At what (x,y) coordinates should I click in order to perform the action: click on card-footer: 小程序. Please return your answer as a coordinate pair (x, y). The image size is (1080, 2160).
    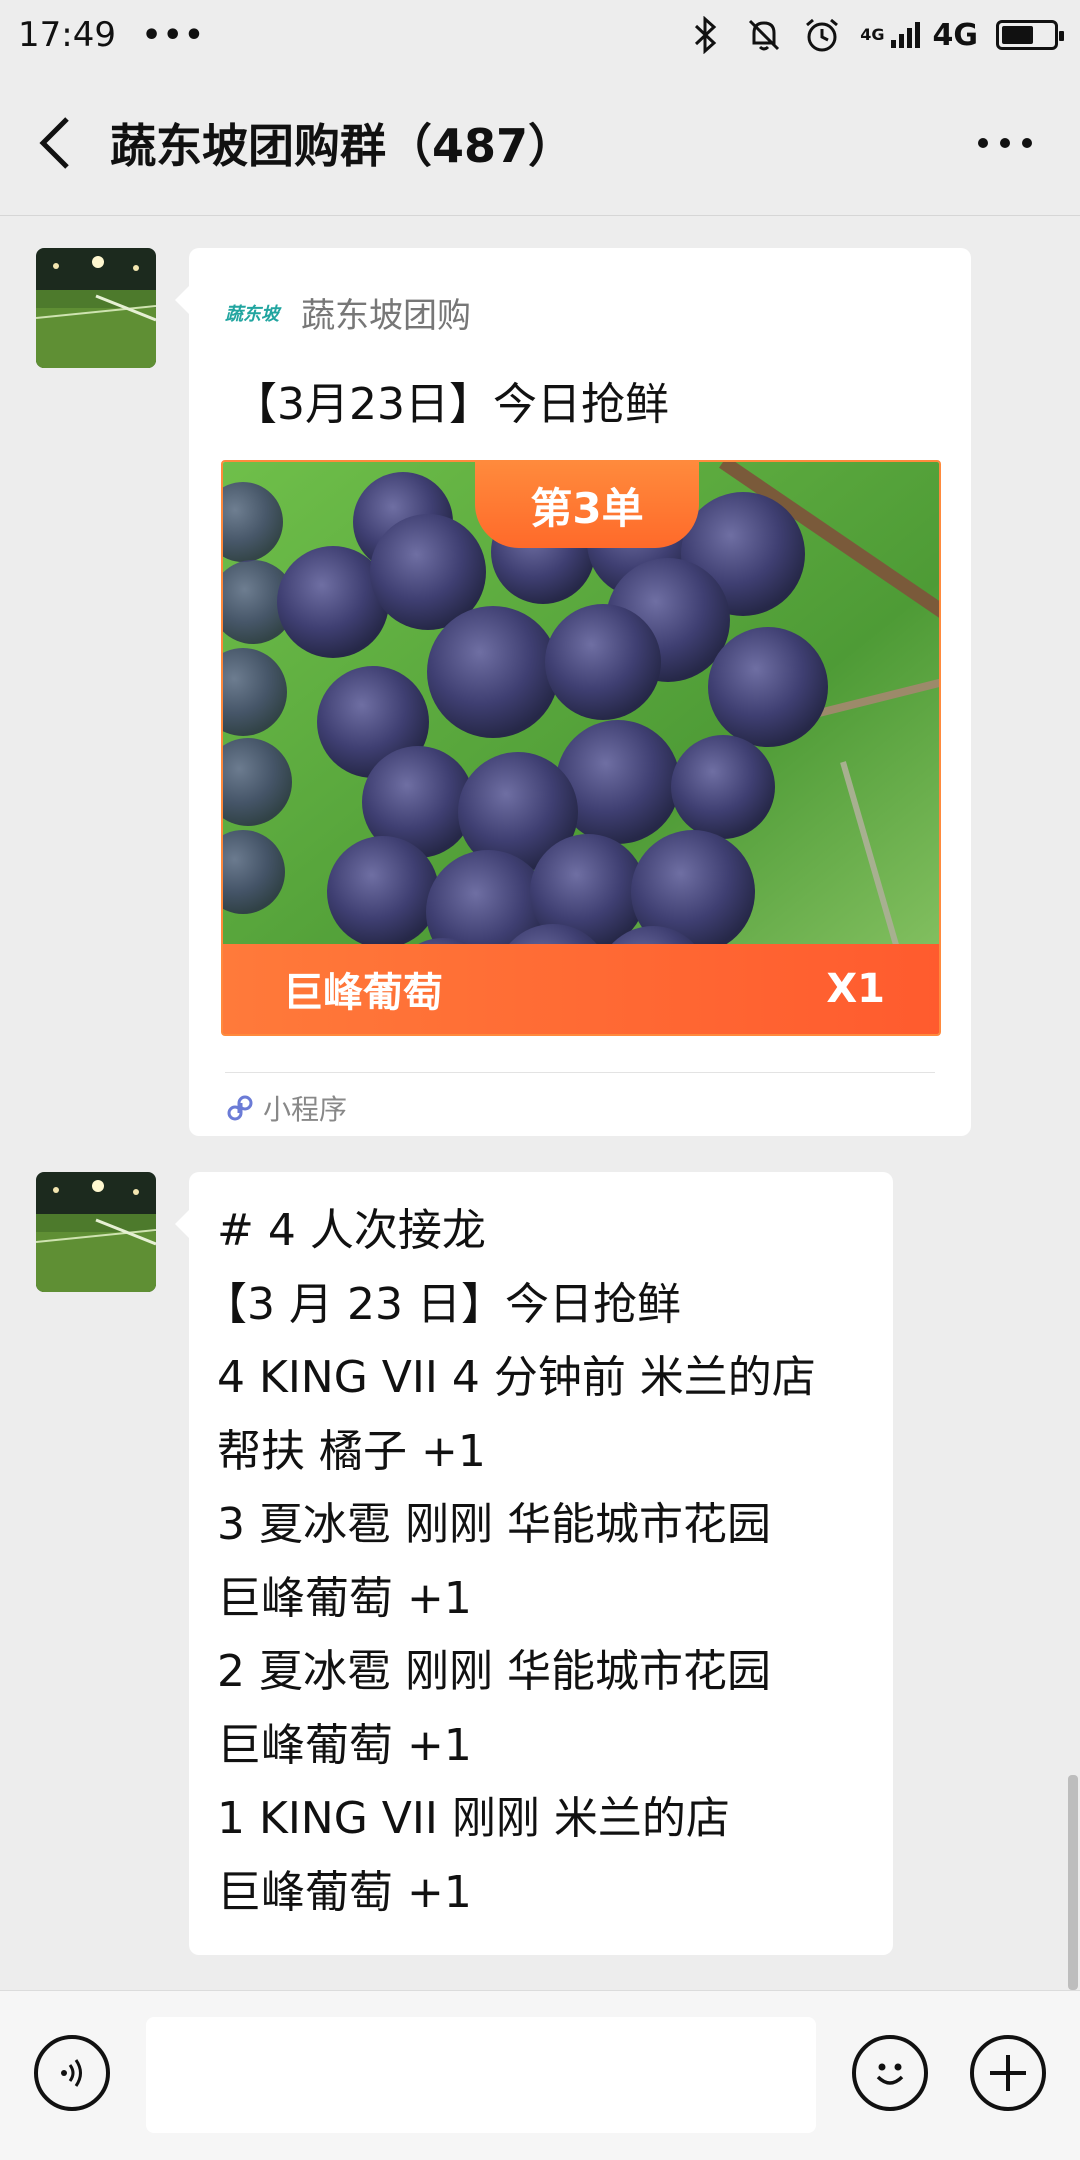
    Looking at the image, I should click on (286, 1108).